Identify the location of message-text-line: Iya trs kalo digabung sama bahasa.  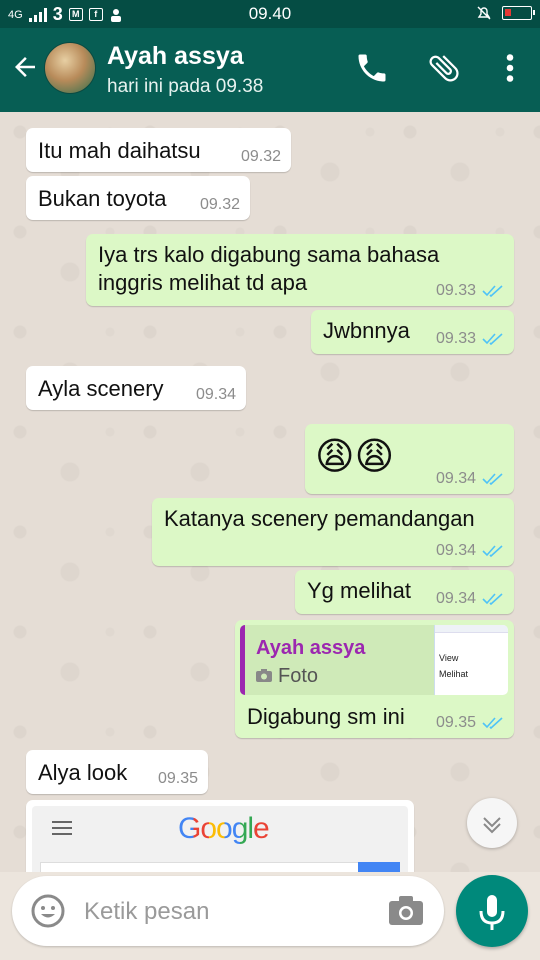
(269, 254).